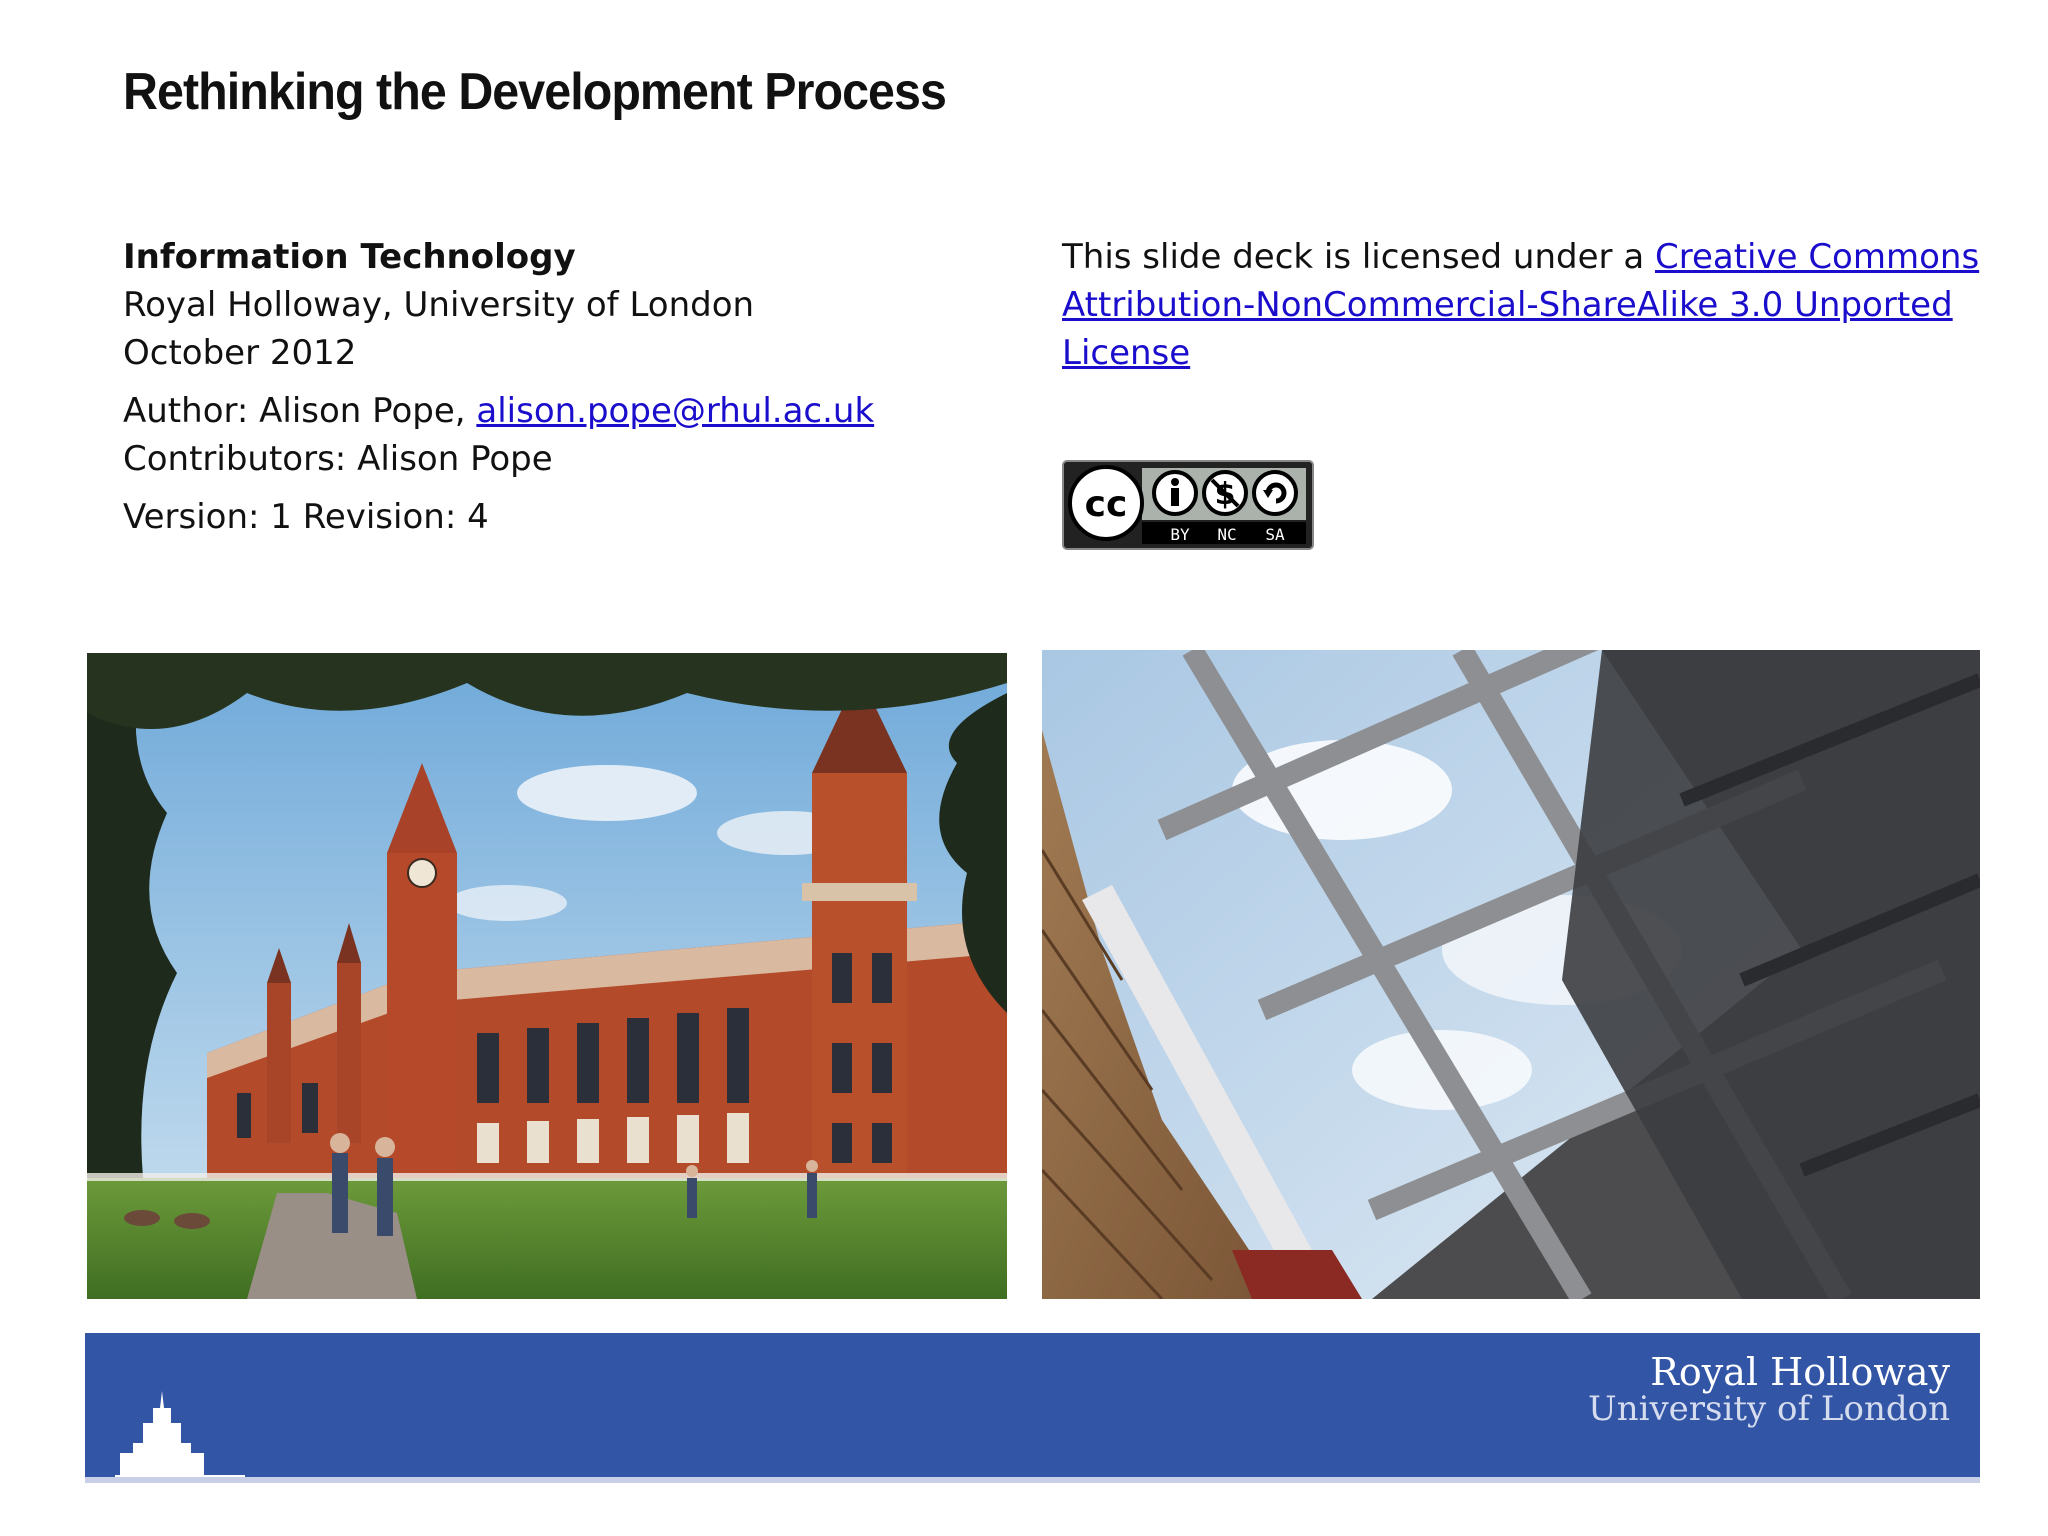 The height and width of the screenshot is (1536, 2048). Describe the element at coordinates (1032, 1480) in the screenshot. I see `banner-divider` at that location.